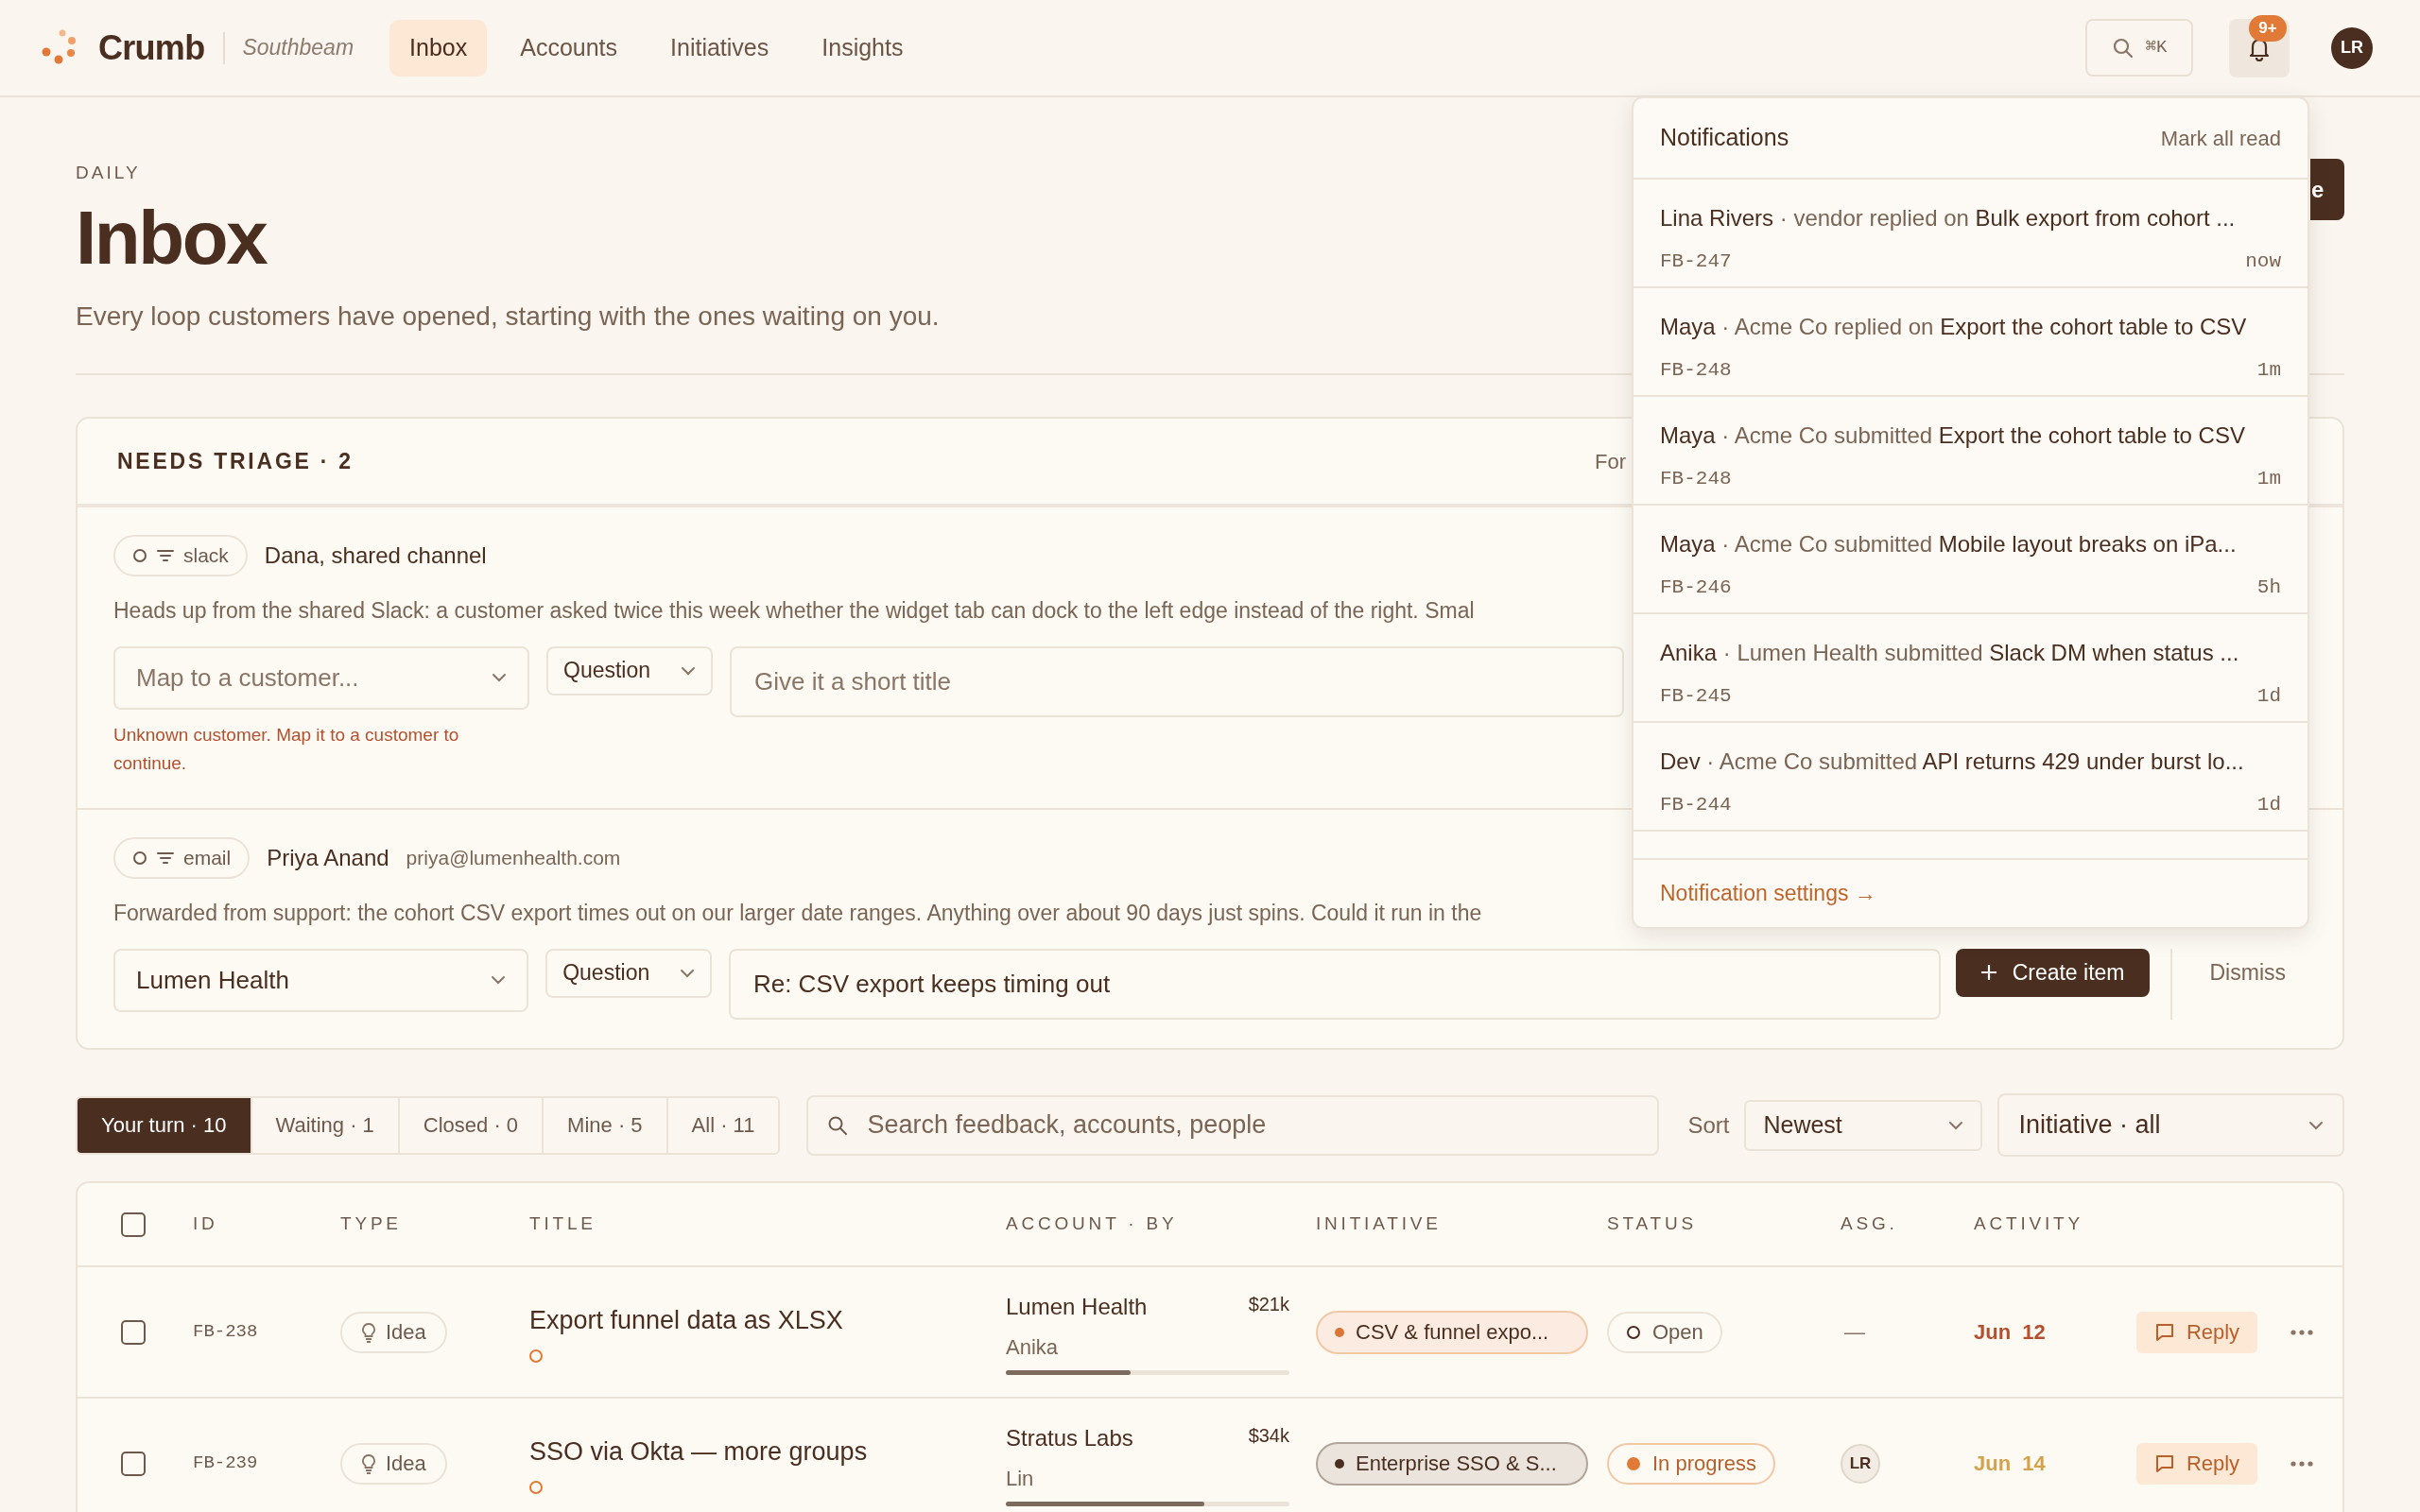 The width and height of the screenshot is (2420, 1512). Describe the element at coordinates (1696, 696) in the screenshot. I see `notification-id: FB-245` at that location.